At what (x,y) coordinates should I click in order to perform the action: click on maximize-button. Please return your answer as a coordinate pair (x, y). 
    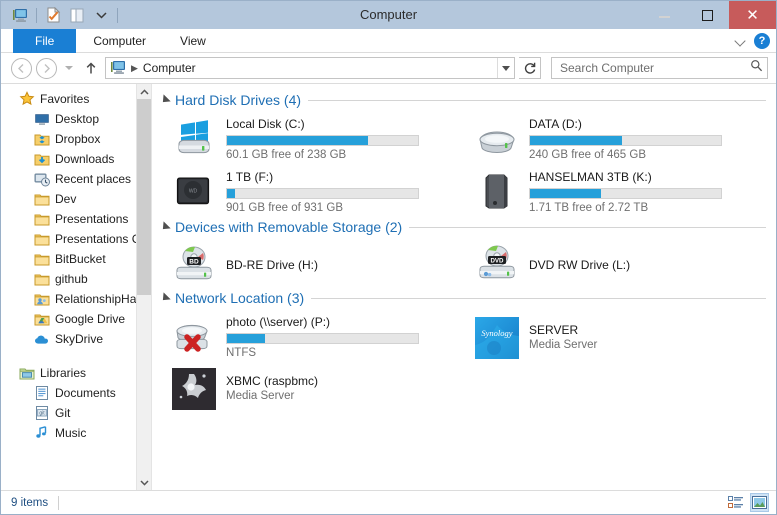
    Looking at the image, I should click on (707, 15).